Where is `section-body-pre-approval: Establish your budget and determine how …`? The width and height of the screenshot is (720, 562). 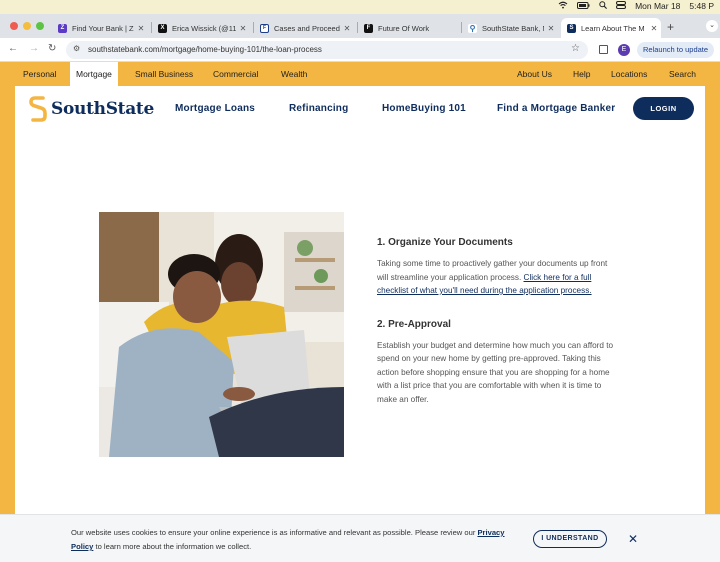 section-body-pre-approval: Establish your budget and determine how … is located at coordinates (495, 372).